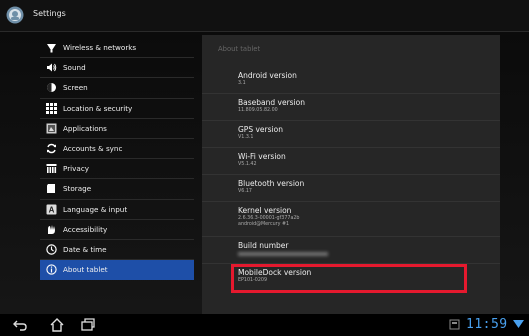 The width and height of the screenshot is (529, 336). Describe the element at coordinates (49, 13) in the screenshot. I see `app-title: Settings` at that location.